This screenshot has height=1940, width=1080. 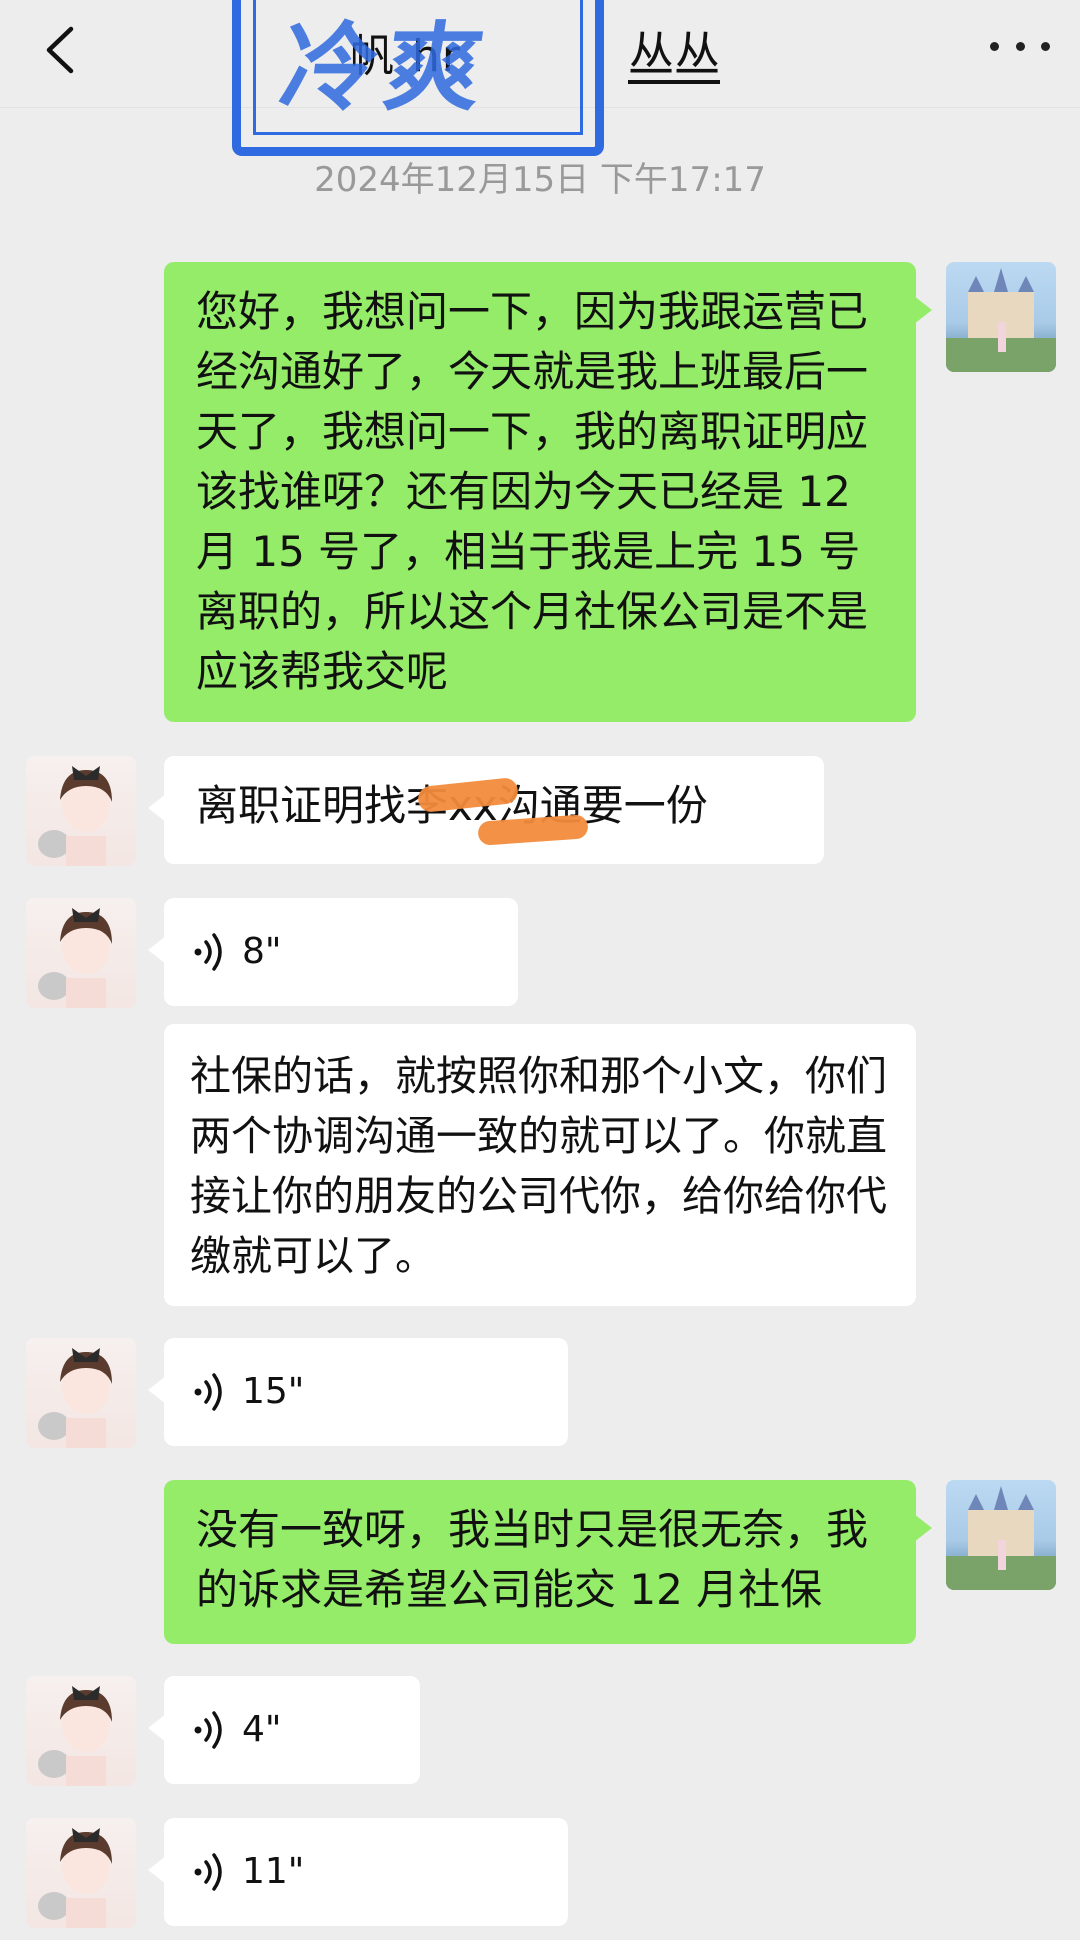 I want to click on chevron-left-icon, so click(x=60, y=50).